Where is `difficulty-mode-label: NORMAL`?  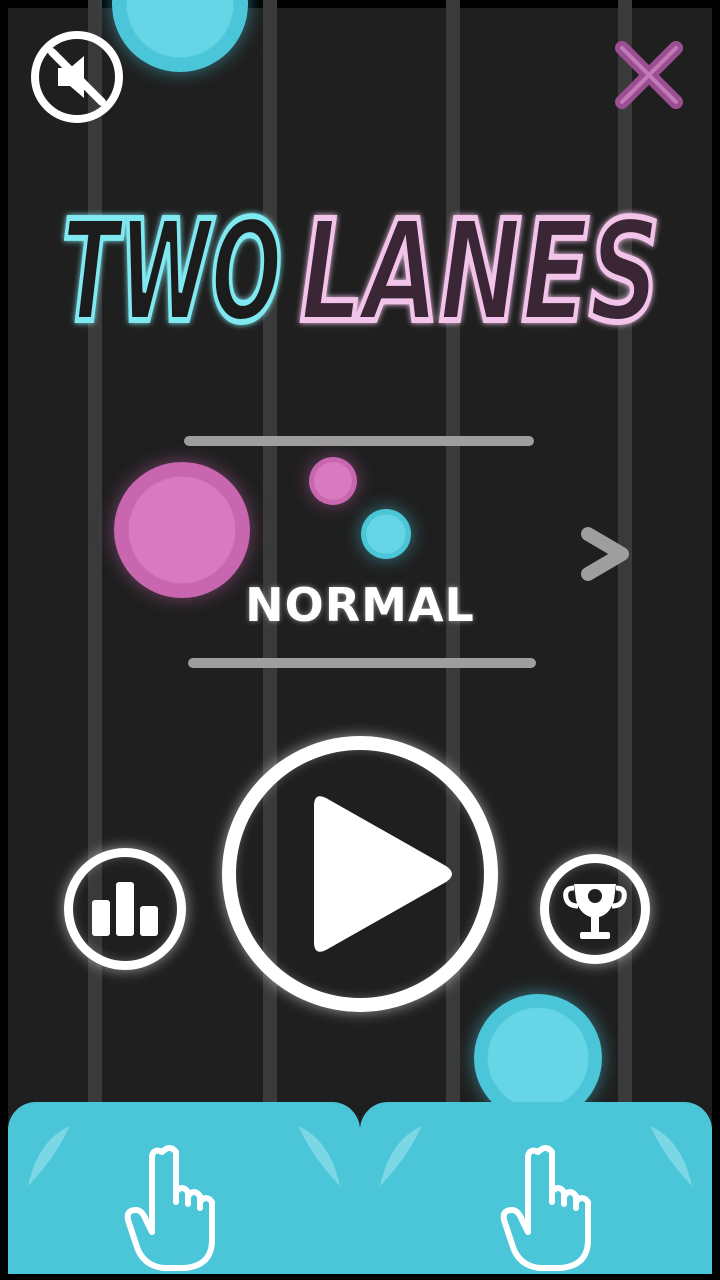
difficulty-mode-label: NORMAL is located at coordinates (360, 605).